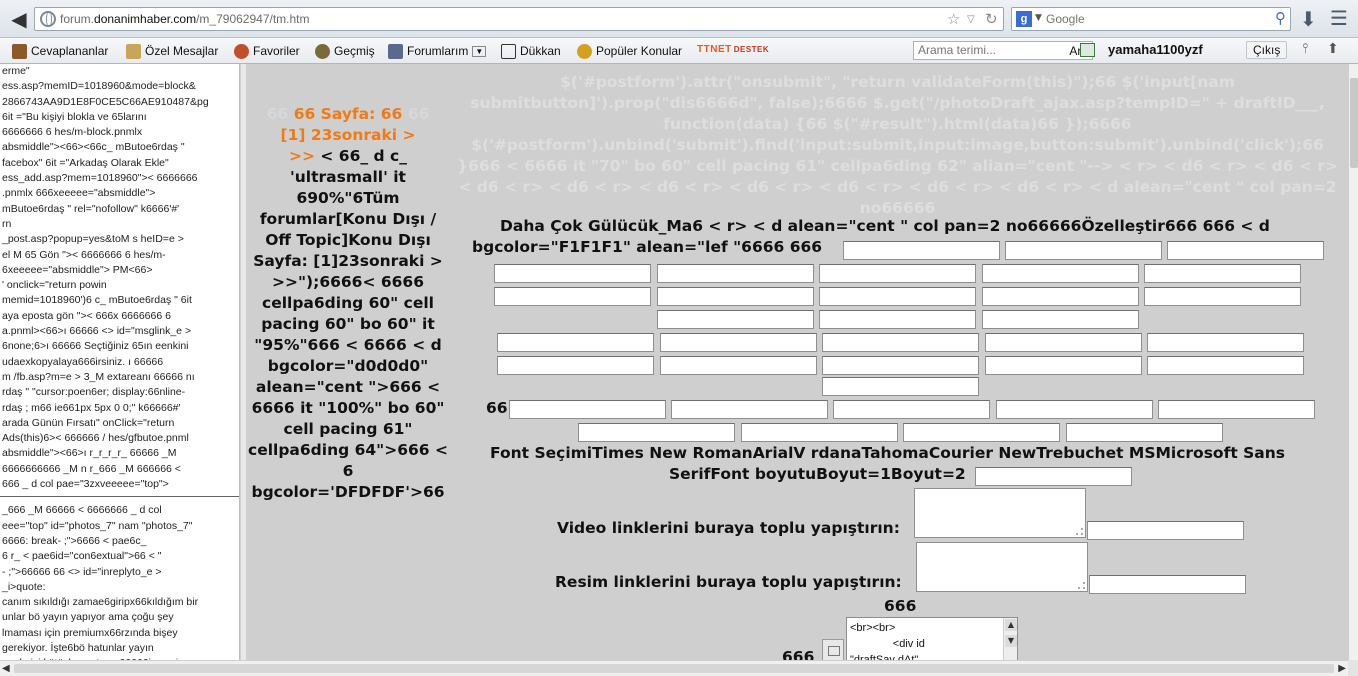 Image resolution: width=1358 pixels, height=676 pixels. What do you see at coordinates (89, 453) in the screenshot?
I see `code-line: absmiddle"><66>ı r_r_r_r_ 66666 _M` at bounding box center [89, 453].